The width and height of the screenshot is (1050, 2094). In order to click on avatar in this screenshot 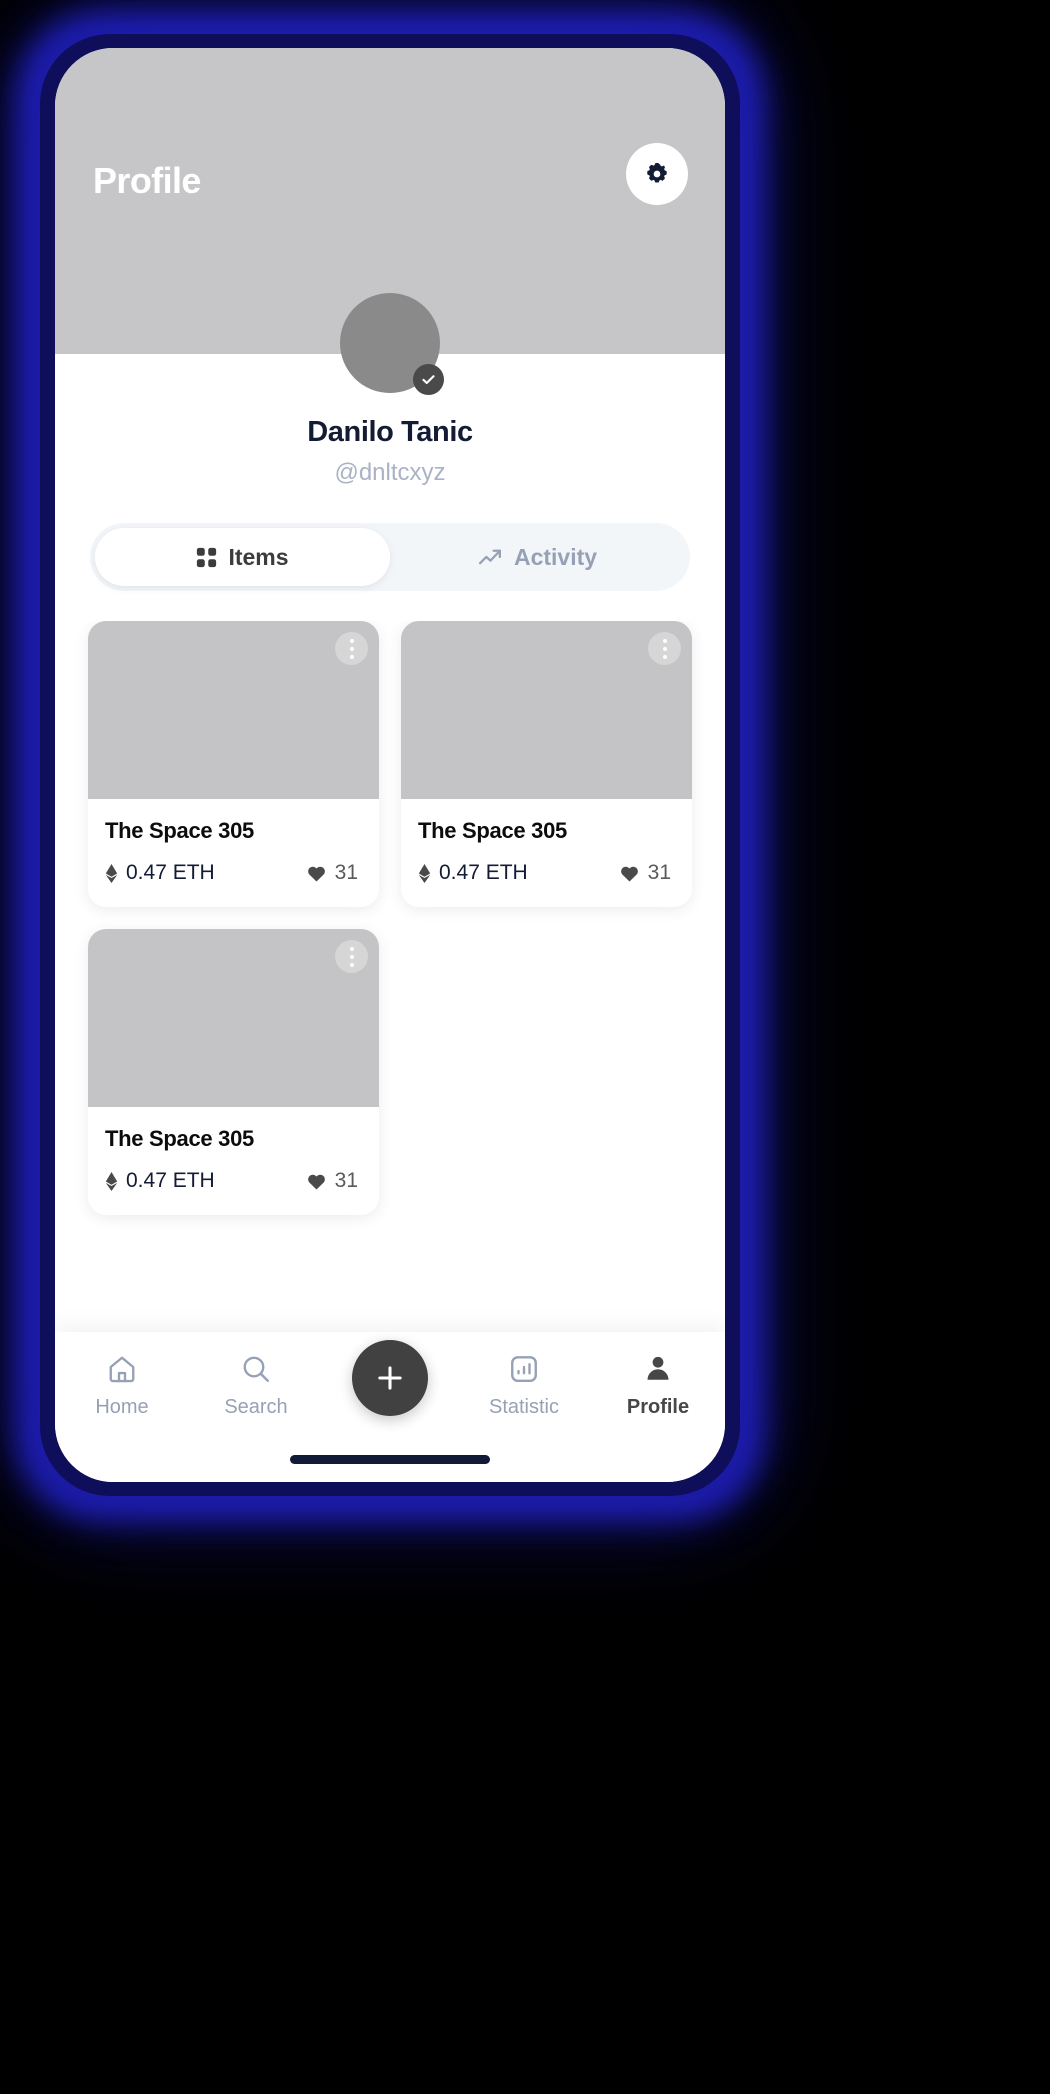, I will do `click(392, 344)`.